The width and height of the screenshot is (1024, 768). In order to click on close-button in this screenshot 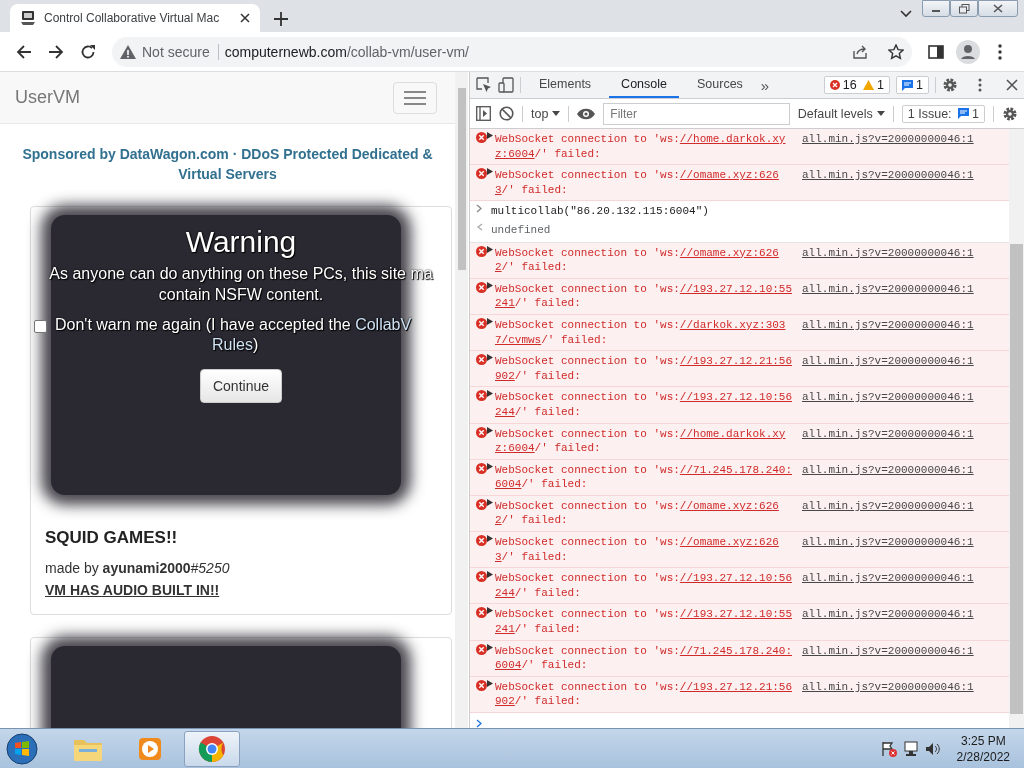, I will do `click(998, 8)`.